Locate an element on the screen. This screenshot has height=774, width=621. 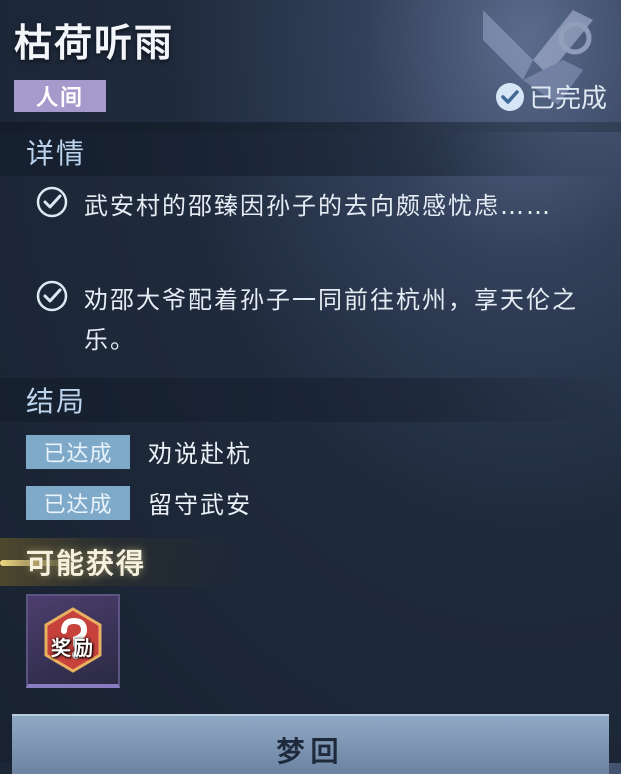
rewards-heading: 可能获得 is located at coordinates (86, 563).